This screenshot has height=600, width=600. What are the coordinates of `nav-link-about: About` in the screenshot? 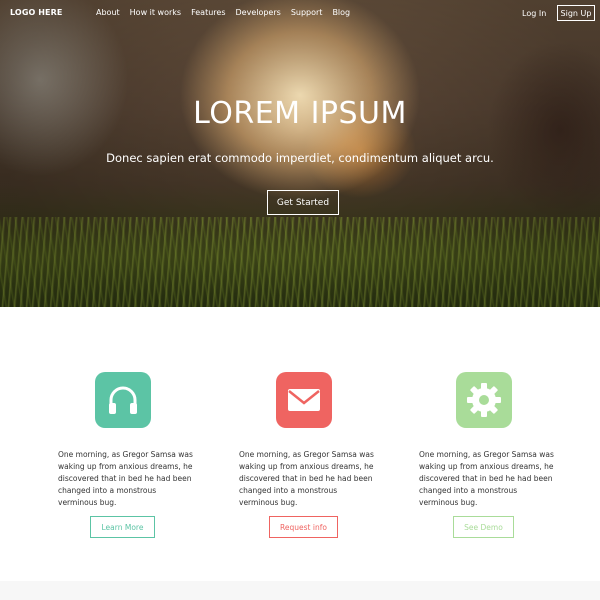 It's located at (108, 12).